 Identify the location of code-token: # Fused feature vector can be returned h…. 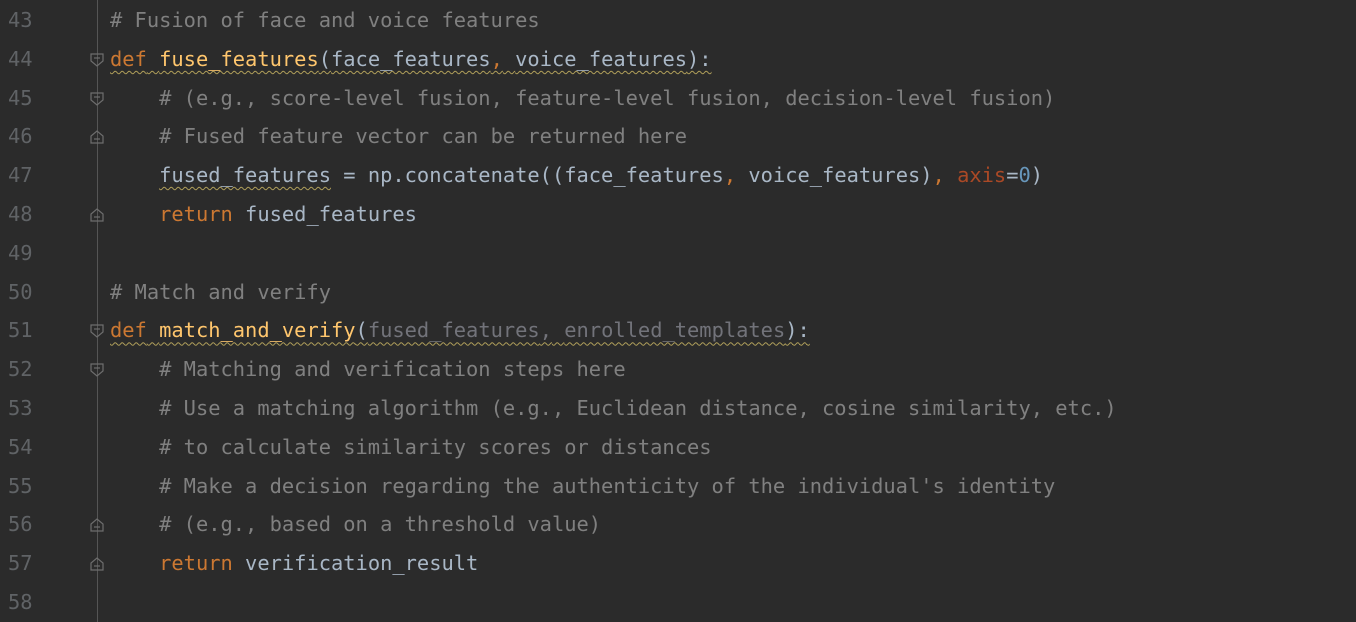
(423, 136).